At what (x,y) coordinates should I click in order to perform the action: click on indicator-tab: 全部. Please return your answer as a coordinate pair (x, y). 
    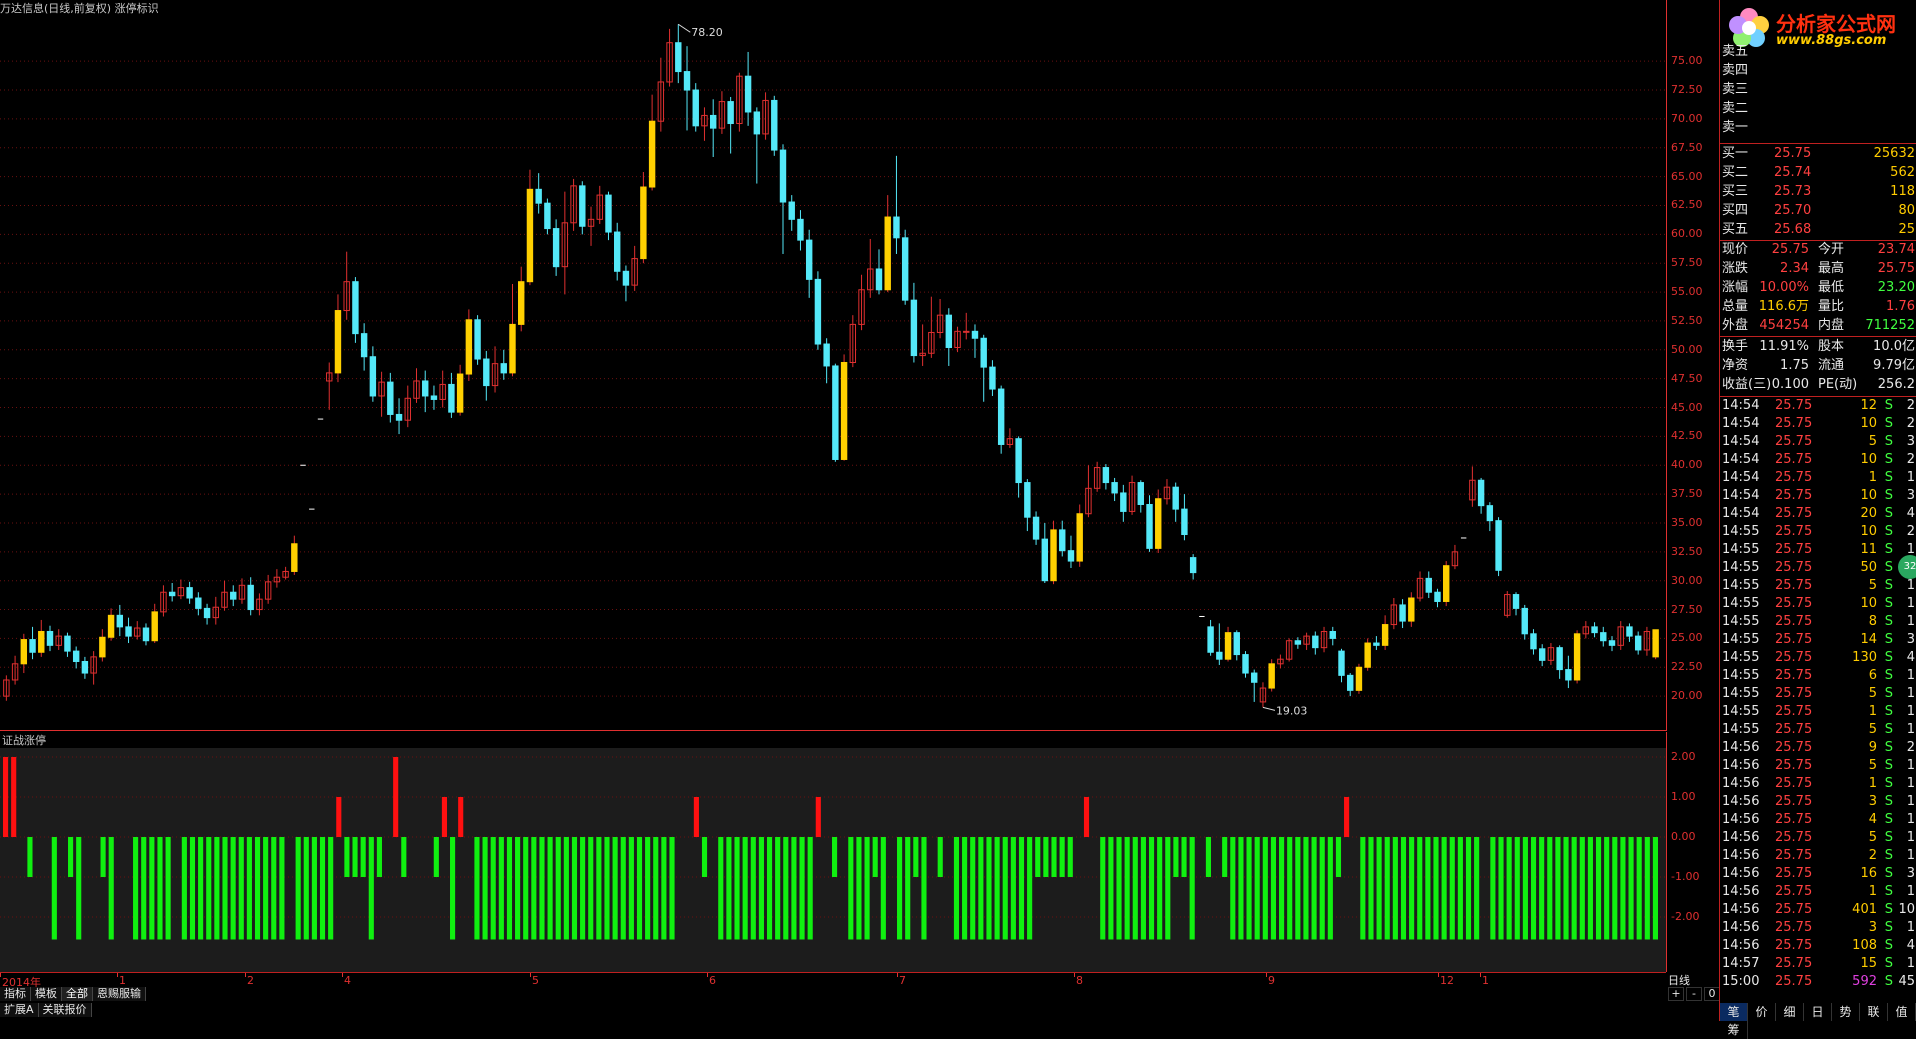
    Looking at the image, I should click on (77, 994).